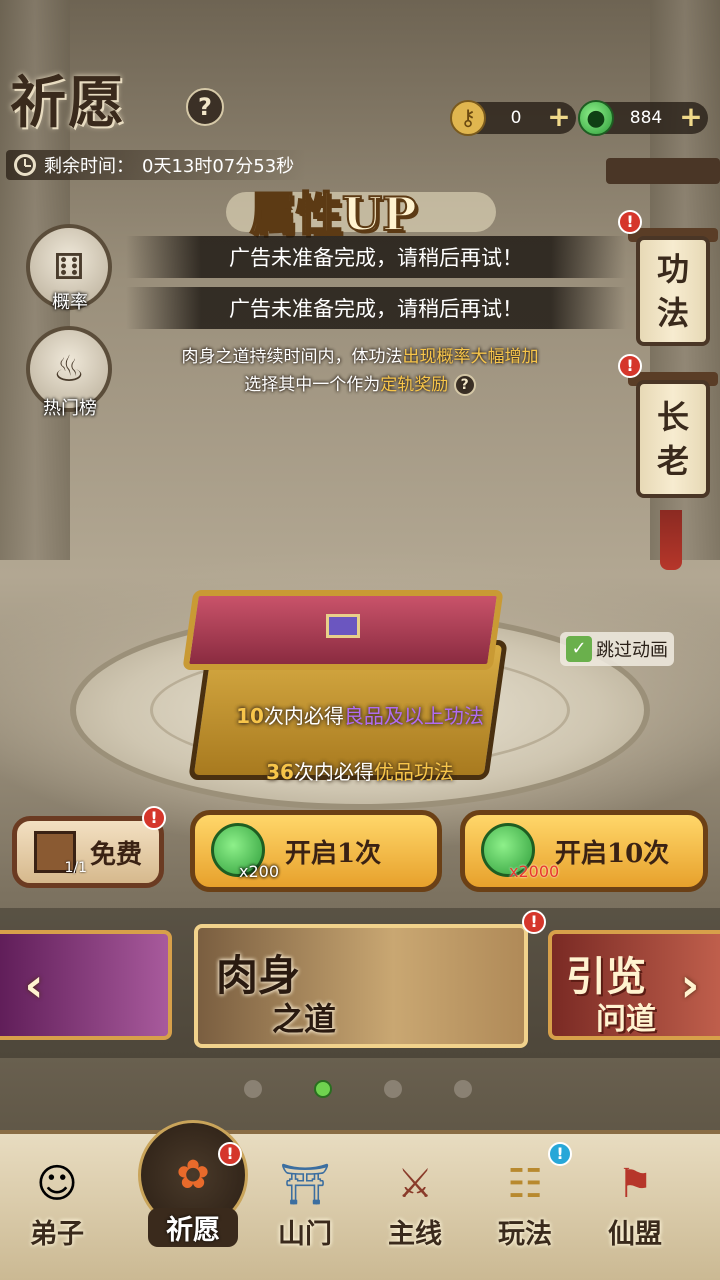 The image size is (720, 1280). Describe the element at coordinates (25, 165) in the screenshot. I see `clock-icon` at that location.